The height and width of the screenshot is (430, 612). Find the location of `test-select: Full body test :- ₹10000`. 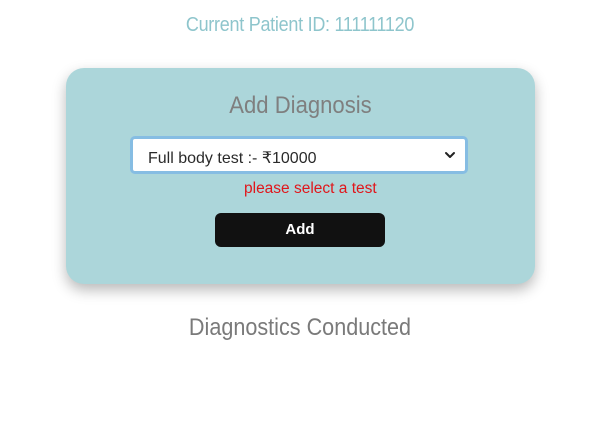

test-select: Full body test :- ₹10000 is located at coordinates (299, 155).